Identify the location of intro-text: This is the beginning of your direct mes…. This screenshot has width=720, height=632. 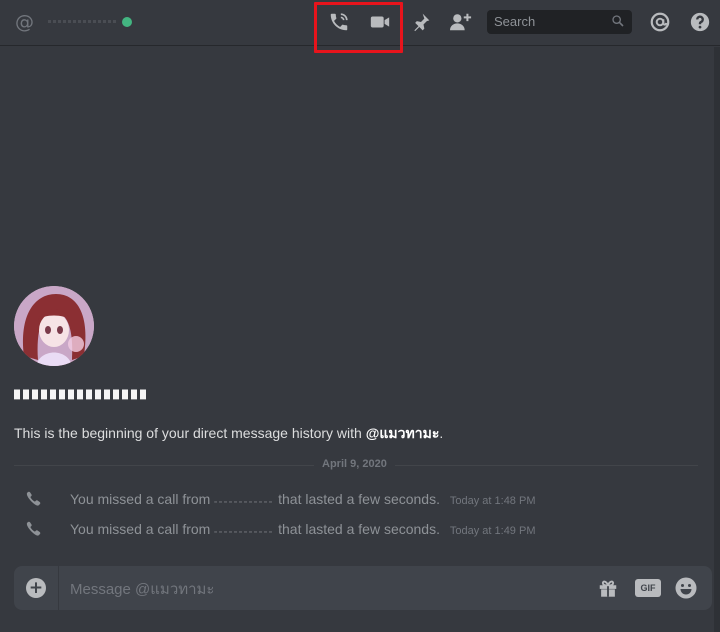
(190, 433).